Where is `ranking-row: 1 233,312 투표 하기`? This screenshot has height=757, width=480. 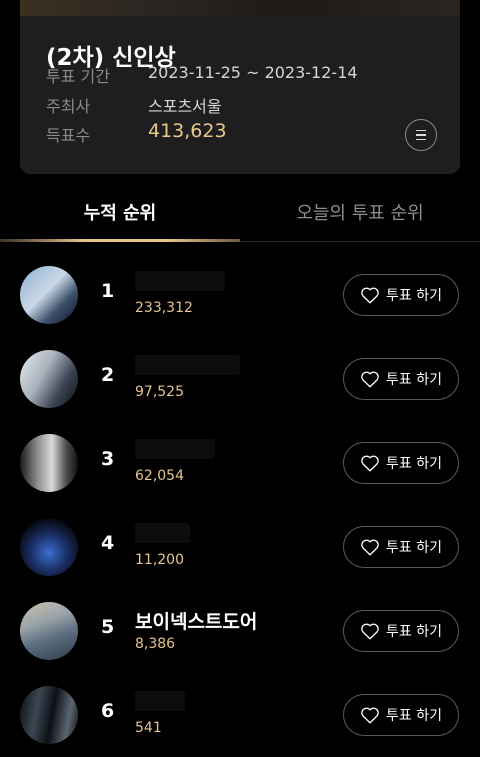 ranking-row: 1 233,312 투표 하기 is located at coordinates (240, 295).